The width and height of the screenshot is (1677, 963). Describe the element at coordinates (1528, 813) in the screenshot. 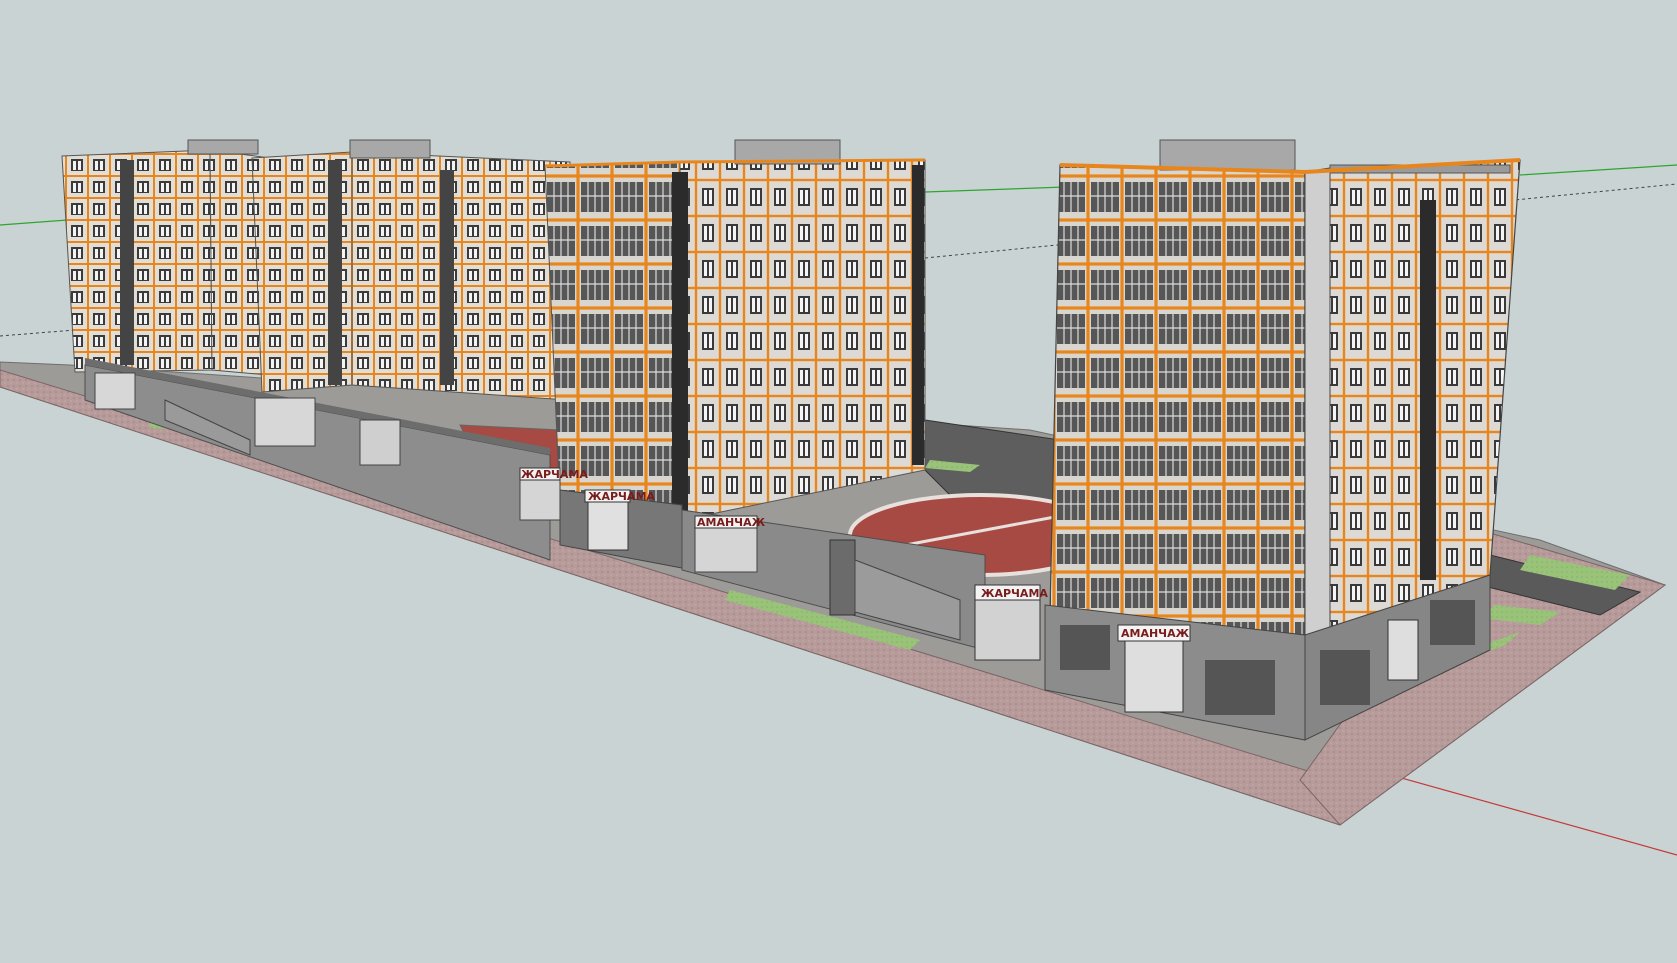

I see `red-axis` at that location.